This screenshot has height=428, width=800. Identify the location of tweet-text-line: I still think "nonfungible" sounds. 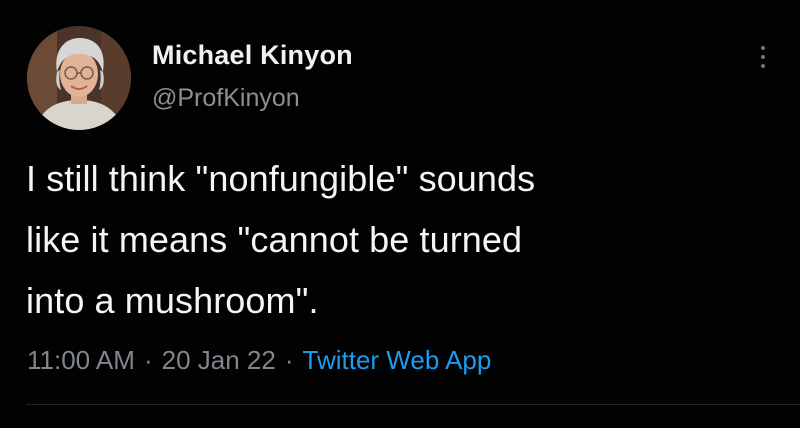
(281, 178).